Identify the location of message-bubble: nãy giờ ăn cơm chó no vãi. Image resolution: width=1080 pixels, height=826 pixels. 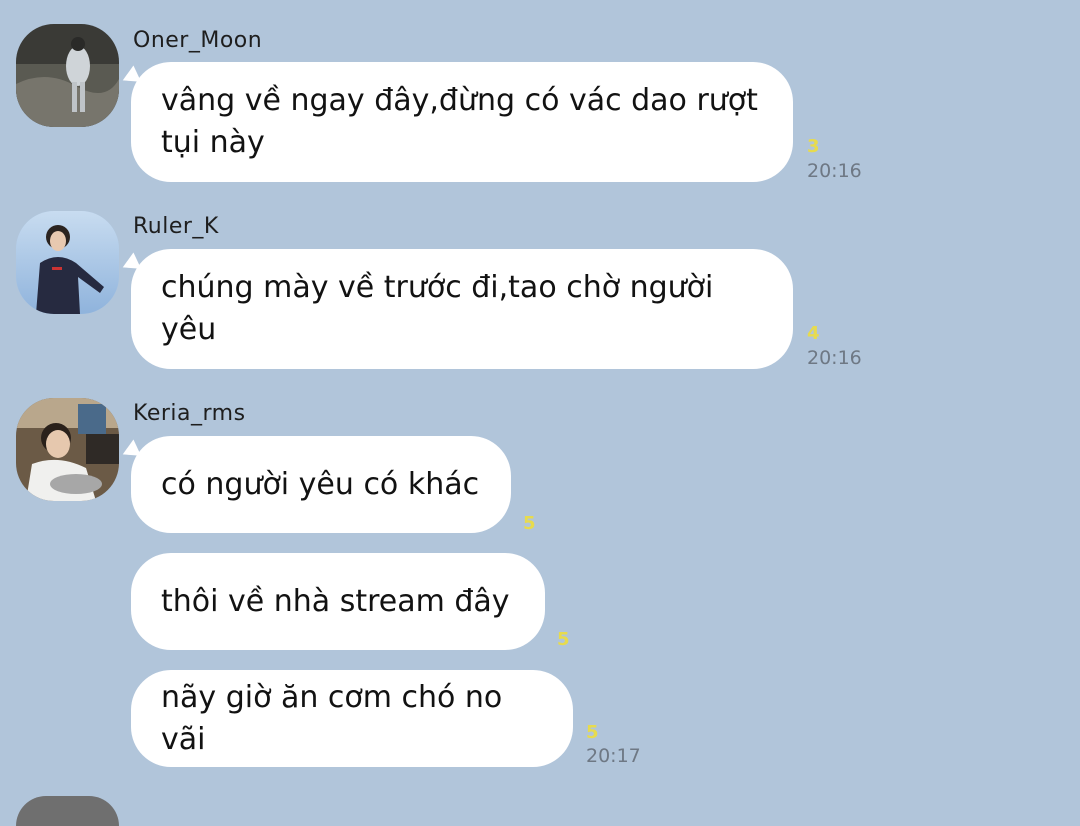
(352, 718).